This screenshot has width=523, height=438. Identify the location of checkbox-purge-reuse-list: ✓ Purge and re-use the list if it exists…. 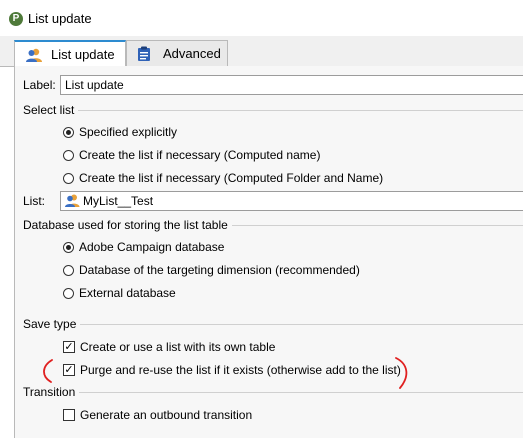
(232, 370).